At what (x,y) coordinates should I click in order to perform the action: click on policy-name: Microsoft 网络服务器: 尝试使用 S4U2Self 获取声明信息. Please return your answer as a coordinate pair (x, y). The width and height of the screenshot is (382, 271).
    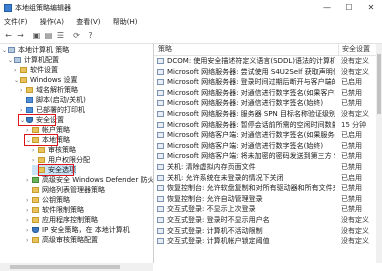
    Looking at the image, I should click on (251, 71).